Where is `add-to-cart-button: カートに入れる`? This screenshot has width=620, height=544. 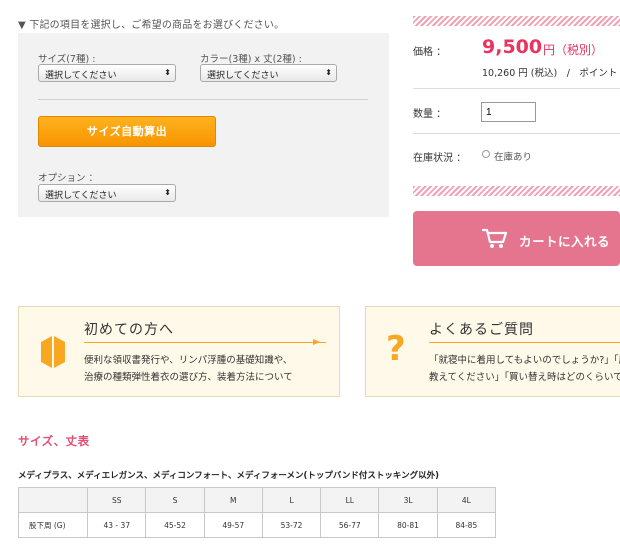
add-to-cart-button: カートに入れる is located at coordinates (516, 238).